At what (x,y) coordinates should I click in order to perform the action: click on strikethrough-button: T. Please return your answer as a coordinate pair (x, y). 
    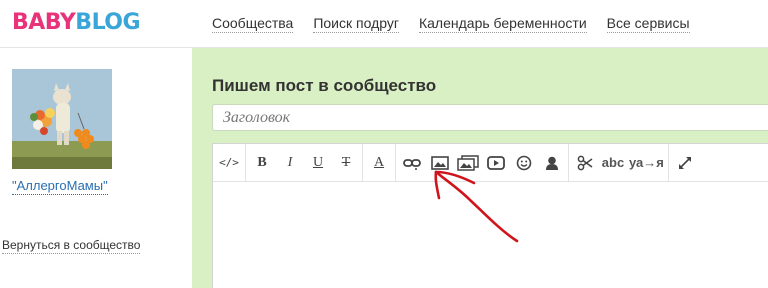
    Looking at the image, I should click on (346, 163).